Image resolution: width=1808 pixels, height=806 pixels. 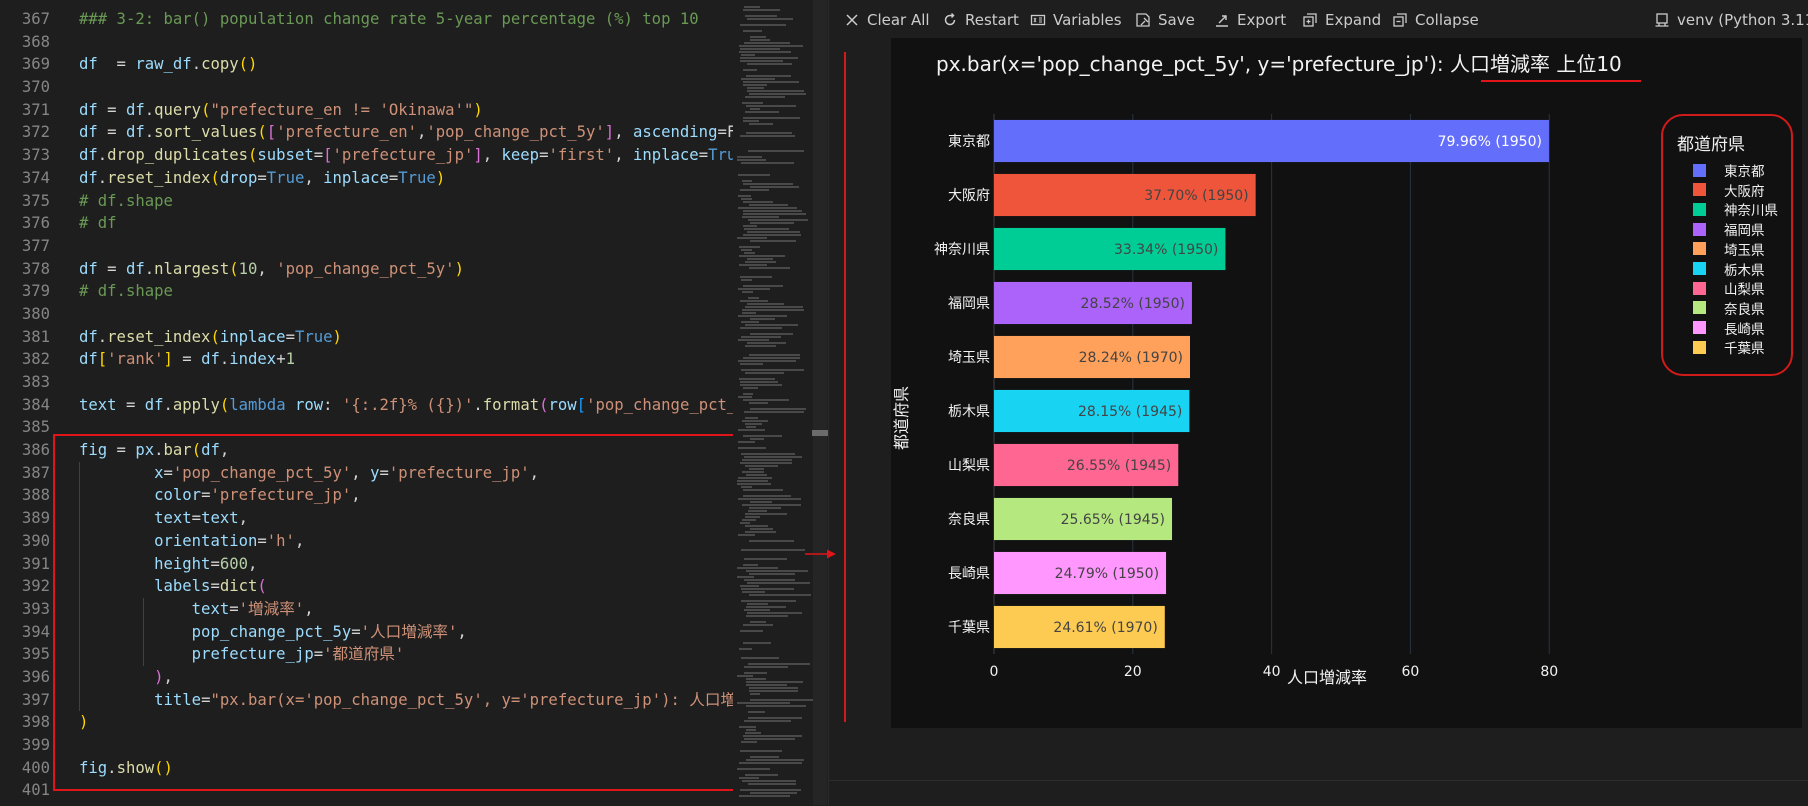 I want to click on code-line: 391 height=600,, so click(x=367, y=564).